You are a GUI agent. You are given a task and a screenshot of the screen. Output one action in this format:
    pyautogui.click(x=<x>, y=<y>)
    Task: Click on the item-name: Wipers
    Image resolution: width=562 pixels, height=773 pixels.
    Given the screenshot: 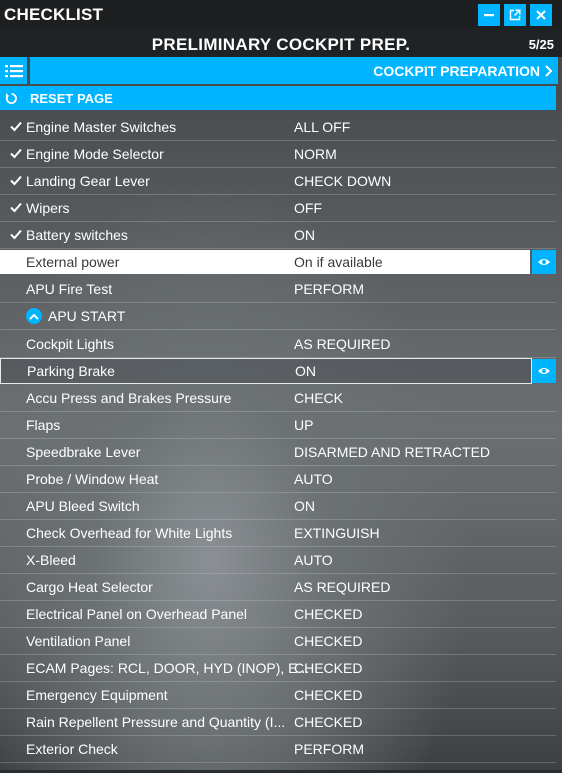 What is the action you would take?
    pyautogui.click(x=48, y=208)
    